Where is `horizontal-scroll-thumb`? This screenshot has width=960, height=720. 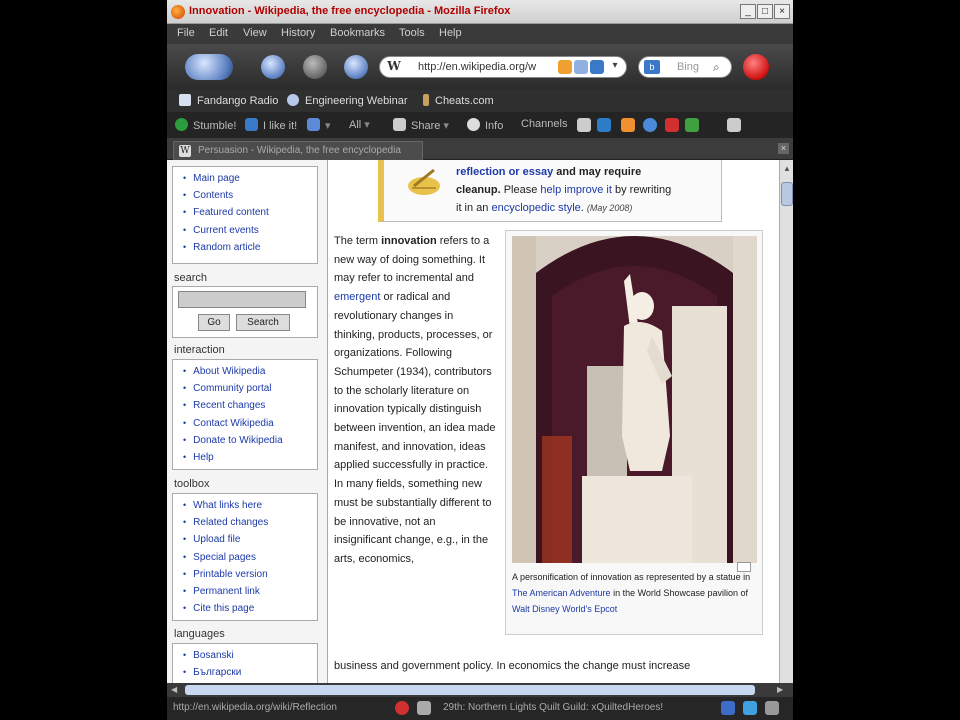 horizontal-scroll-thumb is located at coordinates (470, 690).